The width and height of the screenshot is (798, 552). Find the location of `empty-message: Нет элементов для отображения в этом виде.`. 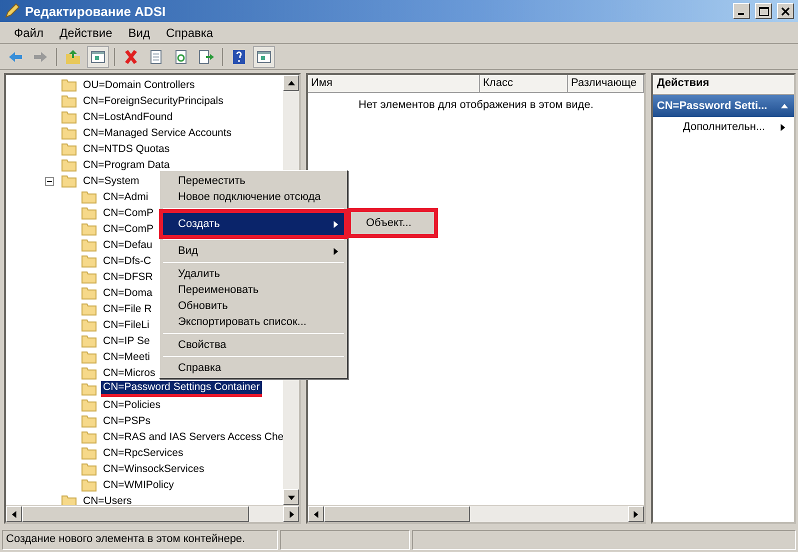

empty-message: Нет элементов для отображения в этом виде. is located at coordinates (476, 105).